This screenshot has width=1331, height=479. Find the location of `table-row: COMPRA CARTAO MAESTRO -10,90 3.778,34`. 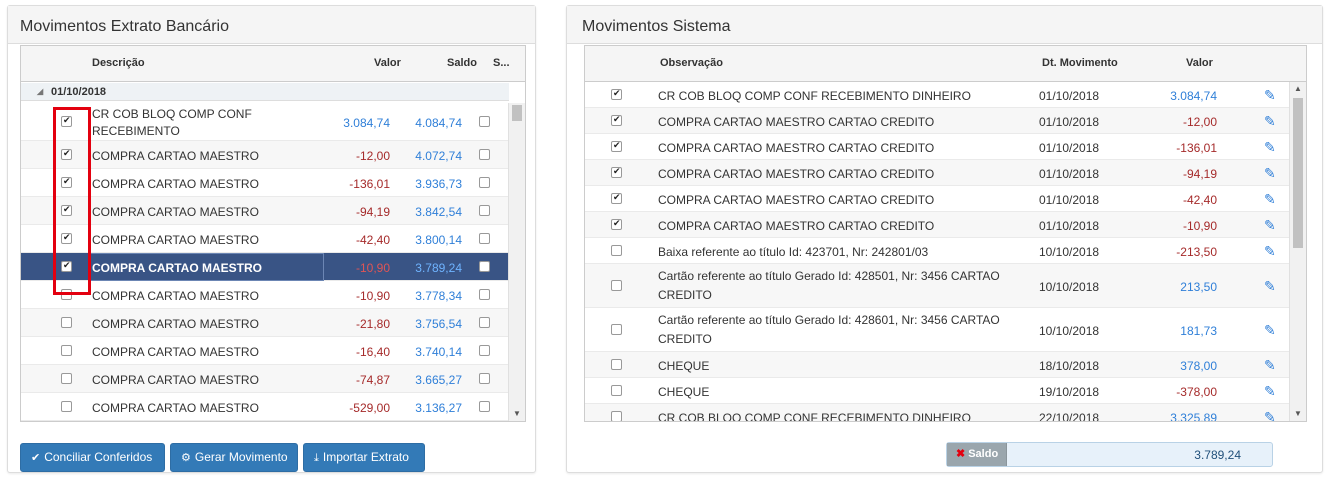

table-row: COMPRA CARTAO MAESTRO -10,90 3.778,34 is located at coordinates (265, 295).